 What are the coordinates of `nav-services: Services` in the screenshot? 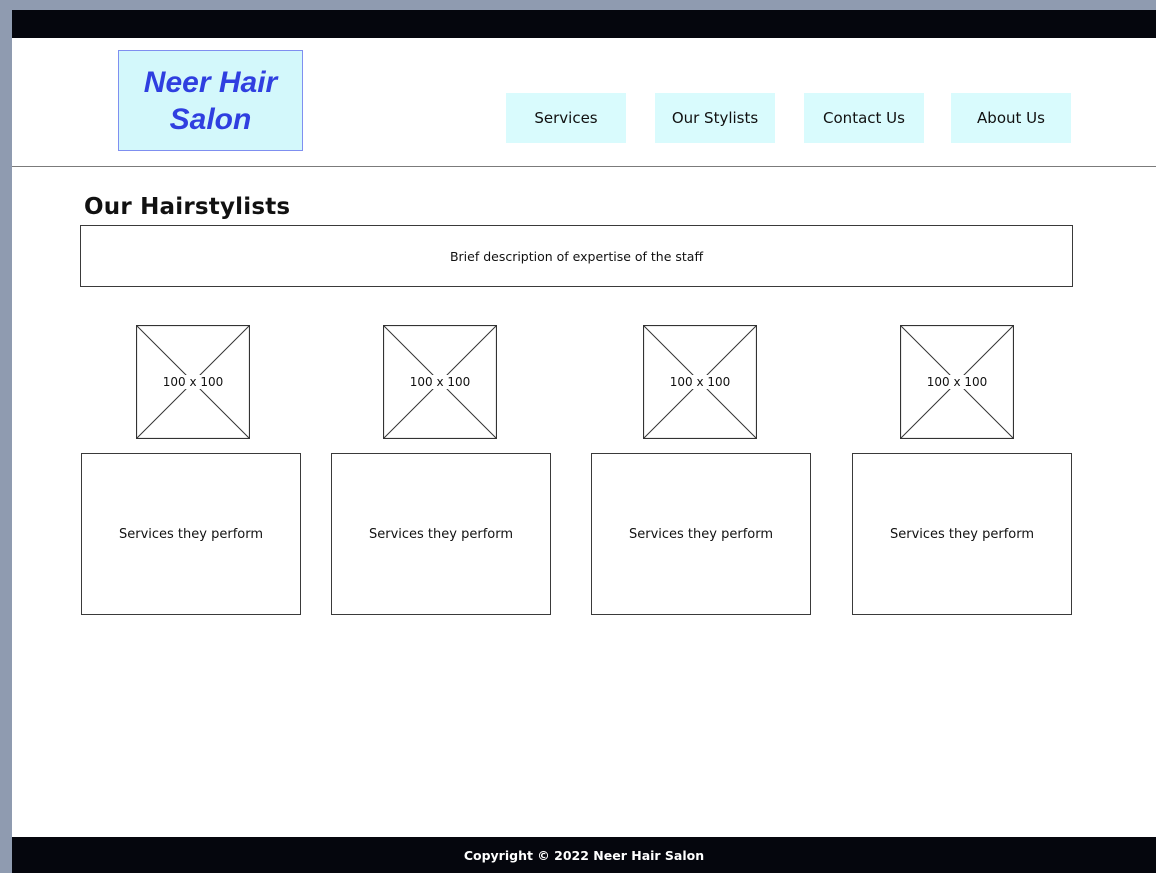 It's located at (566, 118).